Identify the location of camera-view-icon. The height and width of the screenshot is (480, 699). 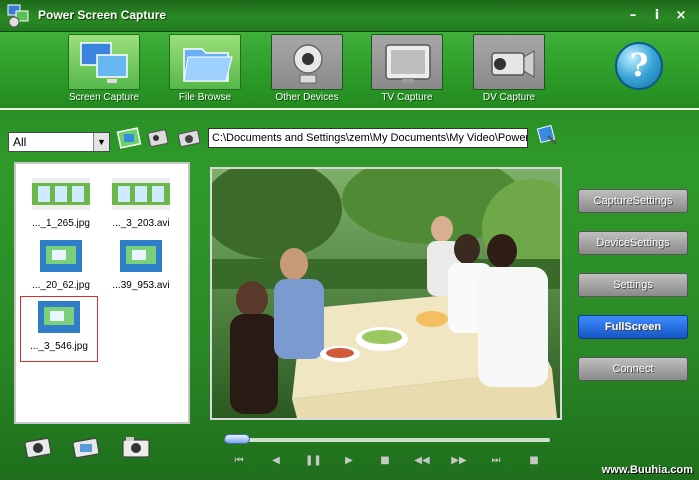
(190, 138).